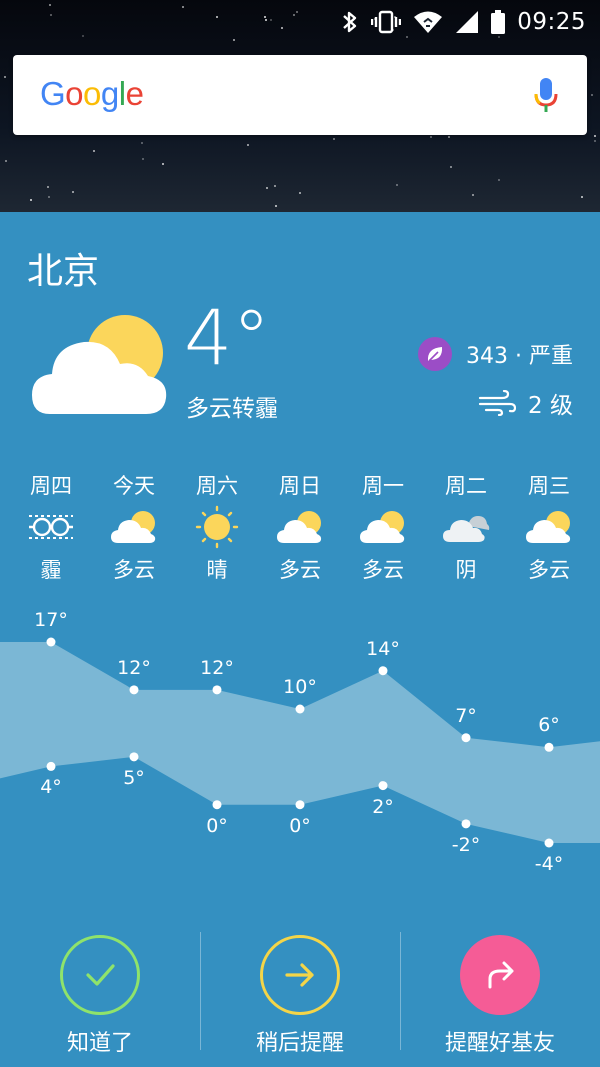 This screenshot has width=600, height=1067. What do you see at coordinates (383, 806) in the screenshot?
I see `low-temp-label: 2°` at bounding box center [383, 806].